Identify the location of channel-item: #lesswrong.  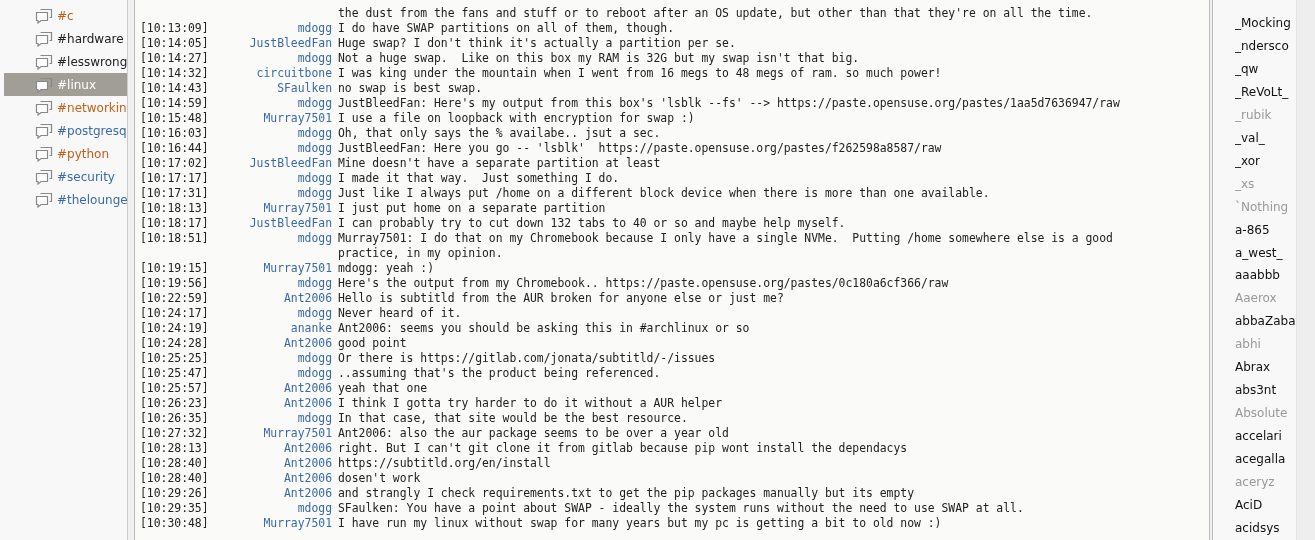
(65, 61).